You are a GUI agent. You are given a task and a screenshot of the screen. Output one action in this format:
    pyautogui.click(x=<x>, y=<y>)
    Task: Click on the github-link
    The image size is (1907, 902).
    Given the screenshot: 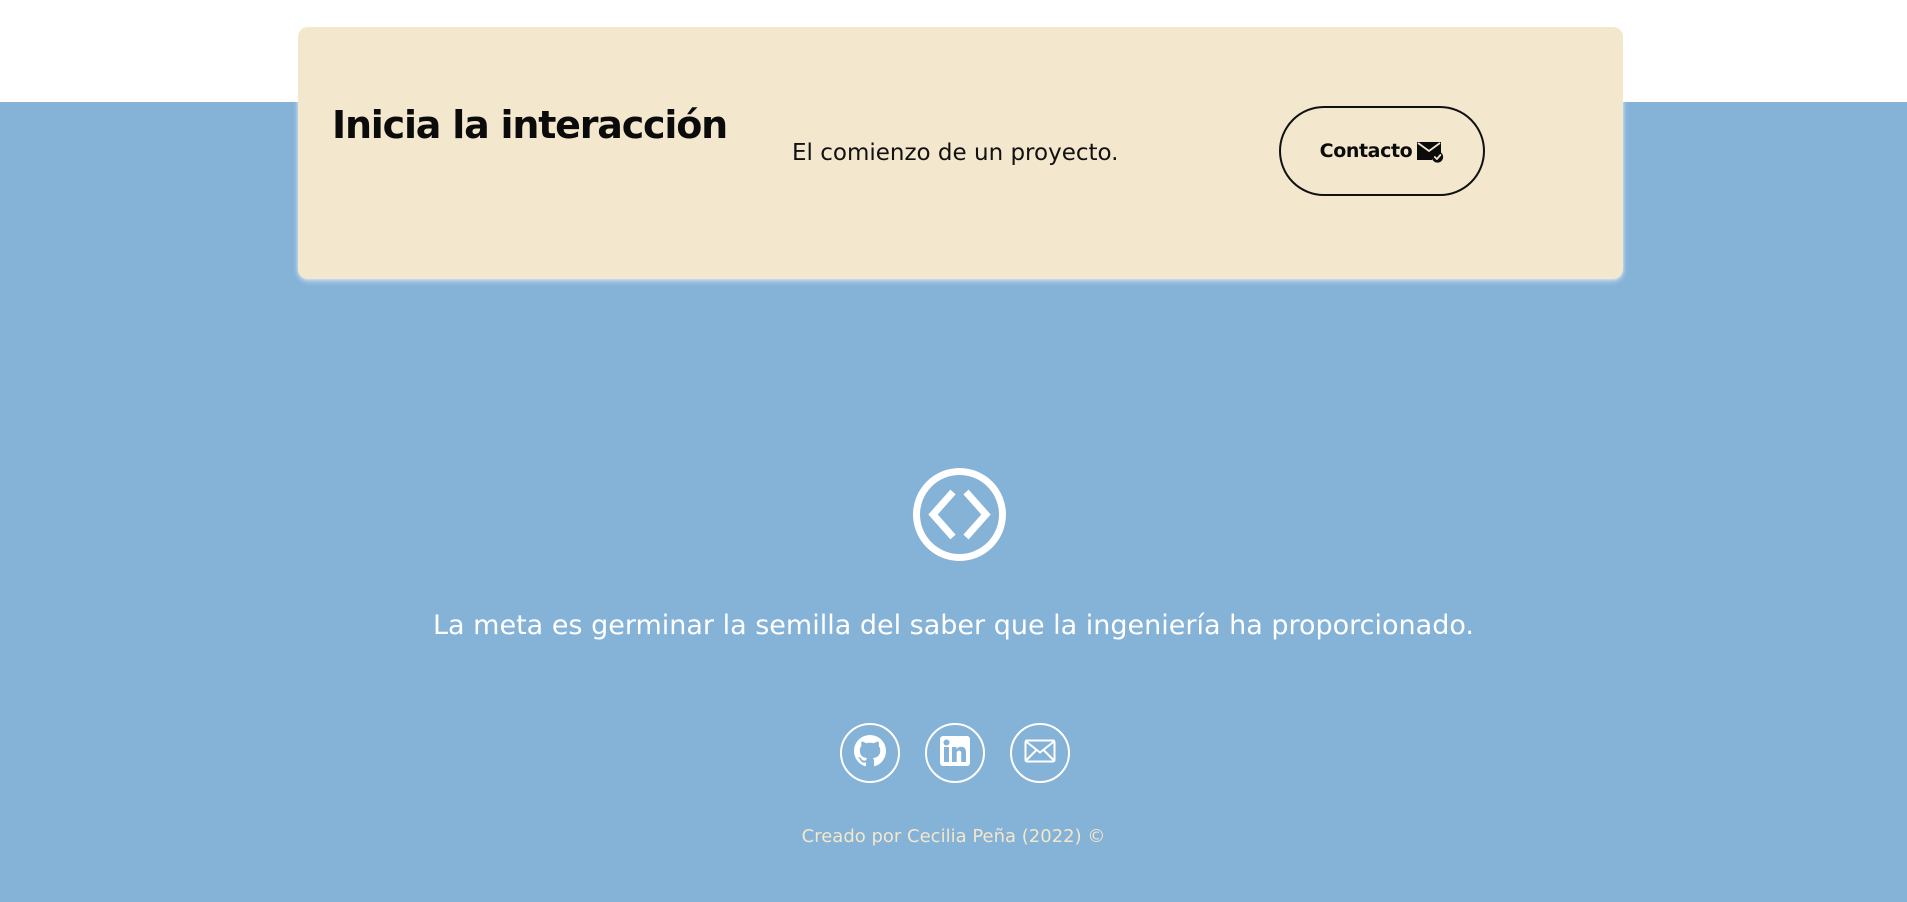 What is the action you would take?
    pyautogui.click(x=870, y=753)
    